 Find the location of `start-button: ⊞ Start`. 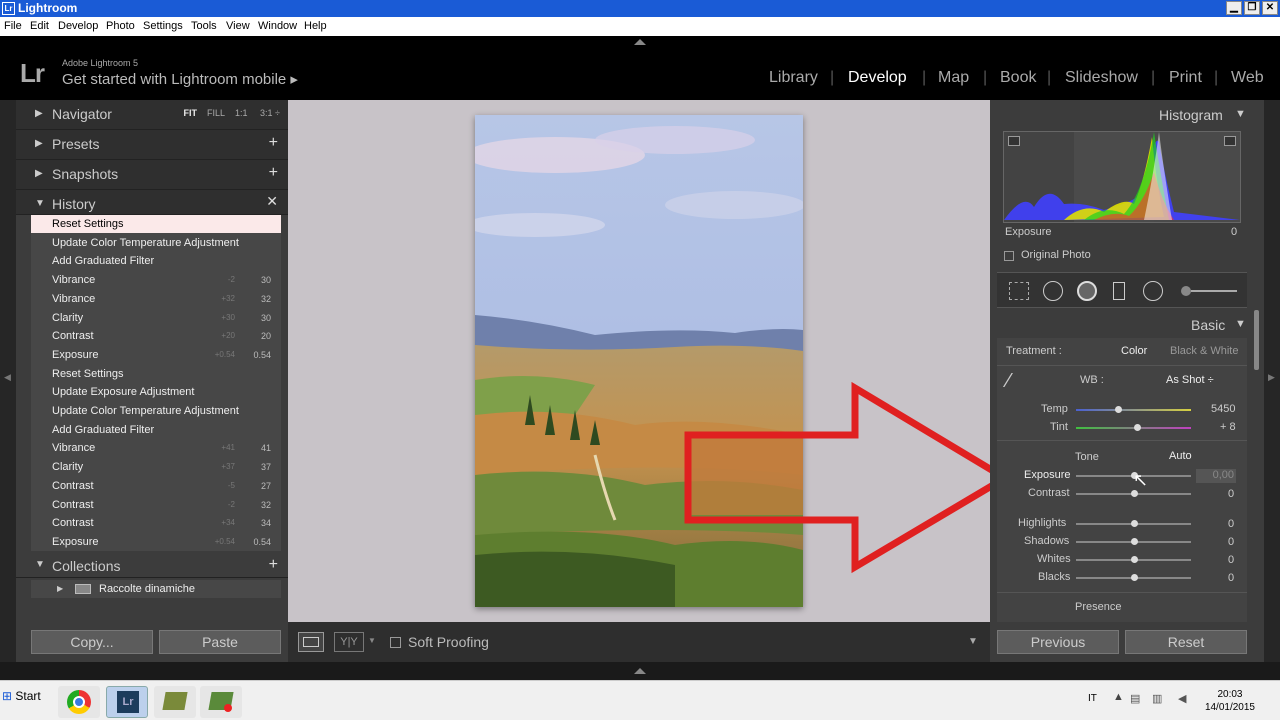

start-button: ⊞ Start is located at coordinates (21, 696).